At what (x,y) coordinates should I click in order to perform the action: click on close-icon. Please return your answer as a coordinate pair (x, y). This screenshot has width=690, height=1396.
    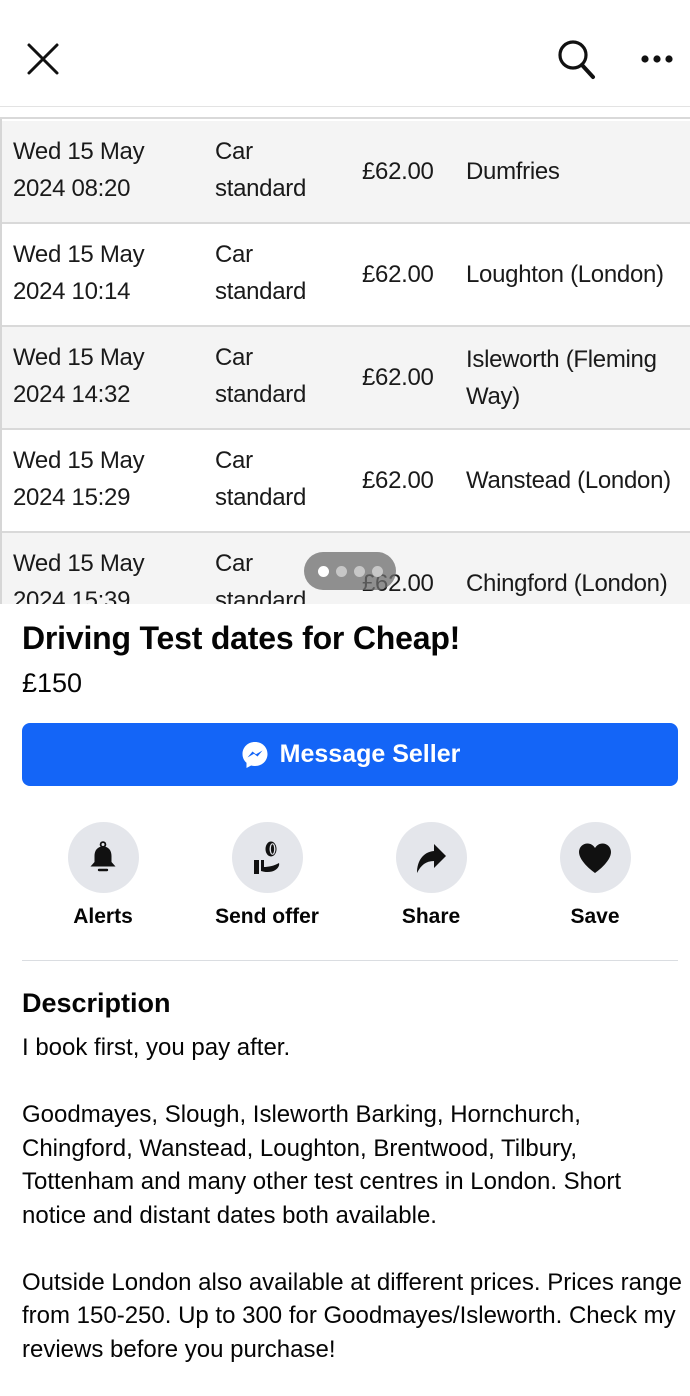
    Looking at the image, I should click on (43, 59).